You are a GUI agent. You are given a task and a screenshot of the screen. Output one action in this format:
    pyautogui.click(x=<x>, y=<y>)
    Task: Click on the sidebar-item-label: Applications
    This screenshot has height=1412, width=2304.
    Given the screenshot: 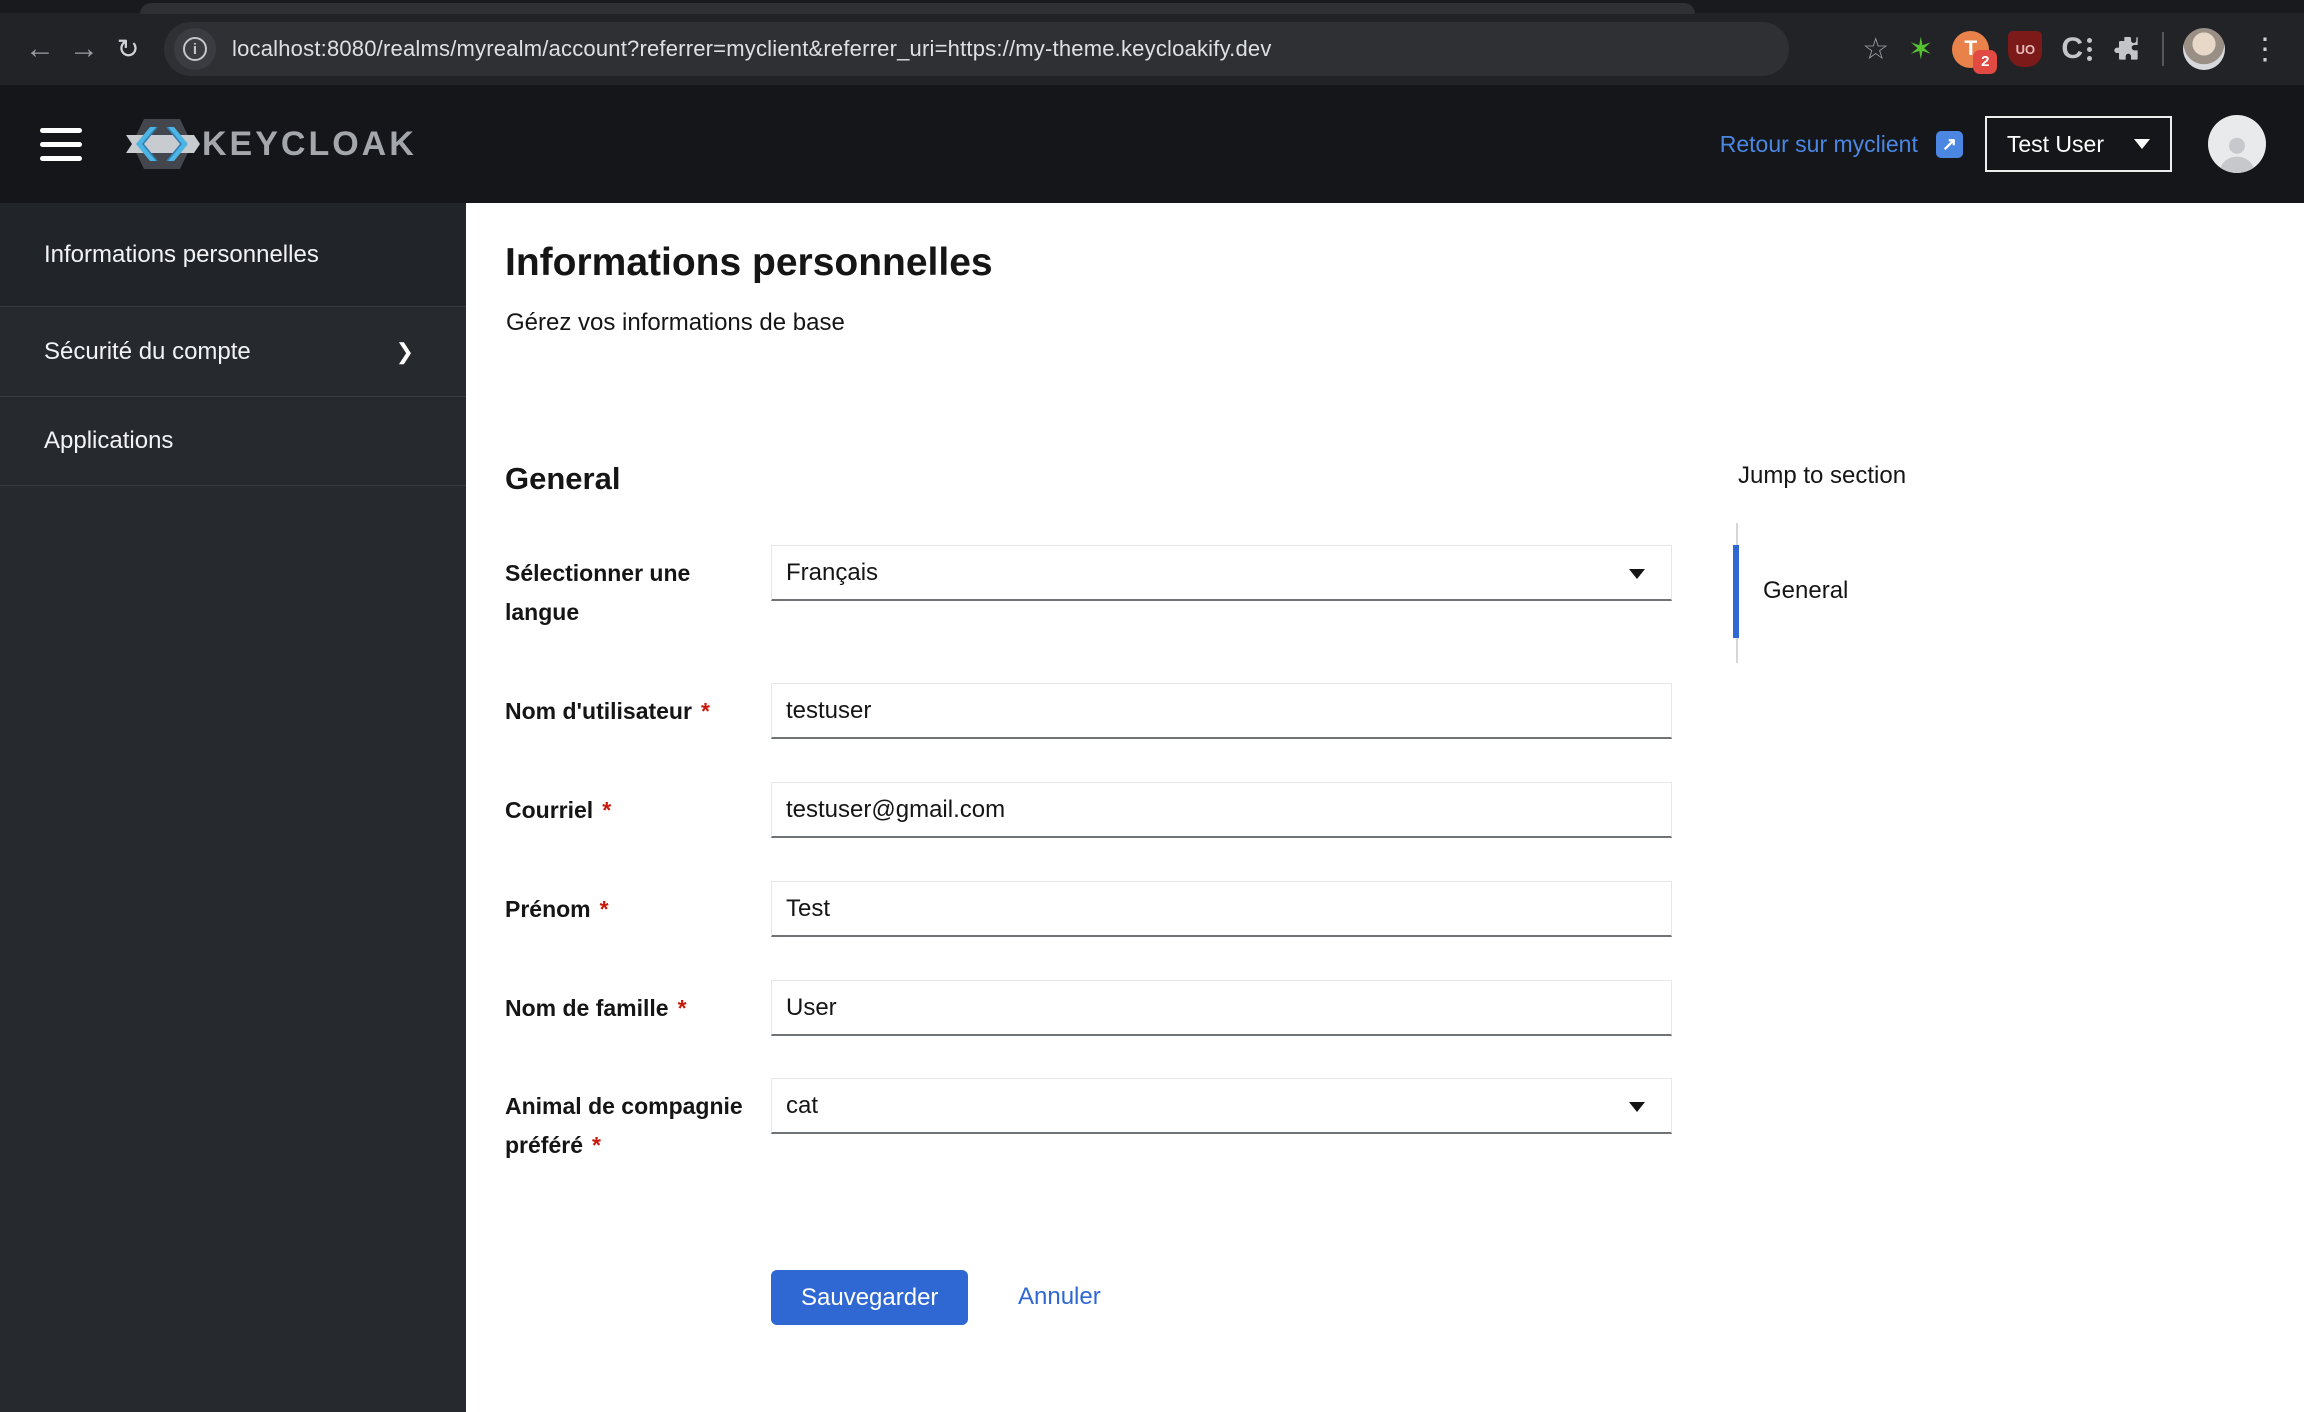 What is the action you would take?
    pyautogui.click(x=109, y=440)
    